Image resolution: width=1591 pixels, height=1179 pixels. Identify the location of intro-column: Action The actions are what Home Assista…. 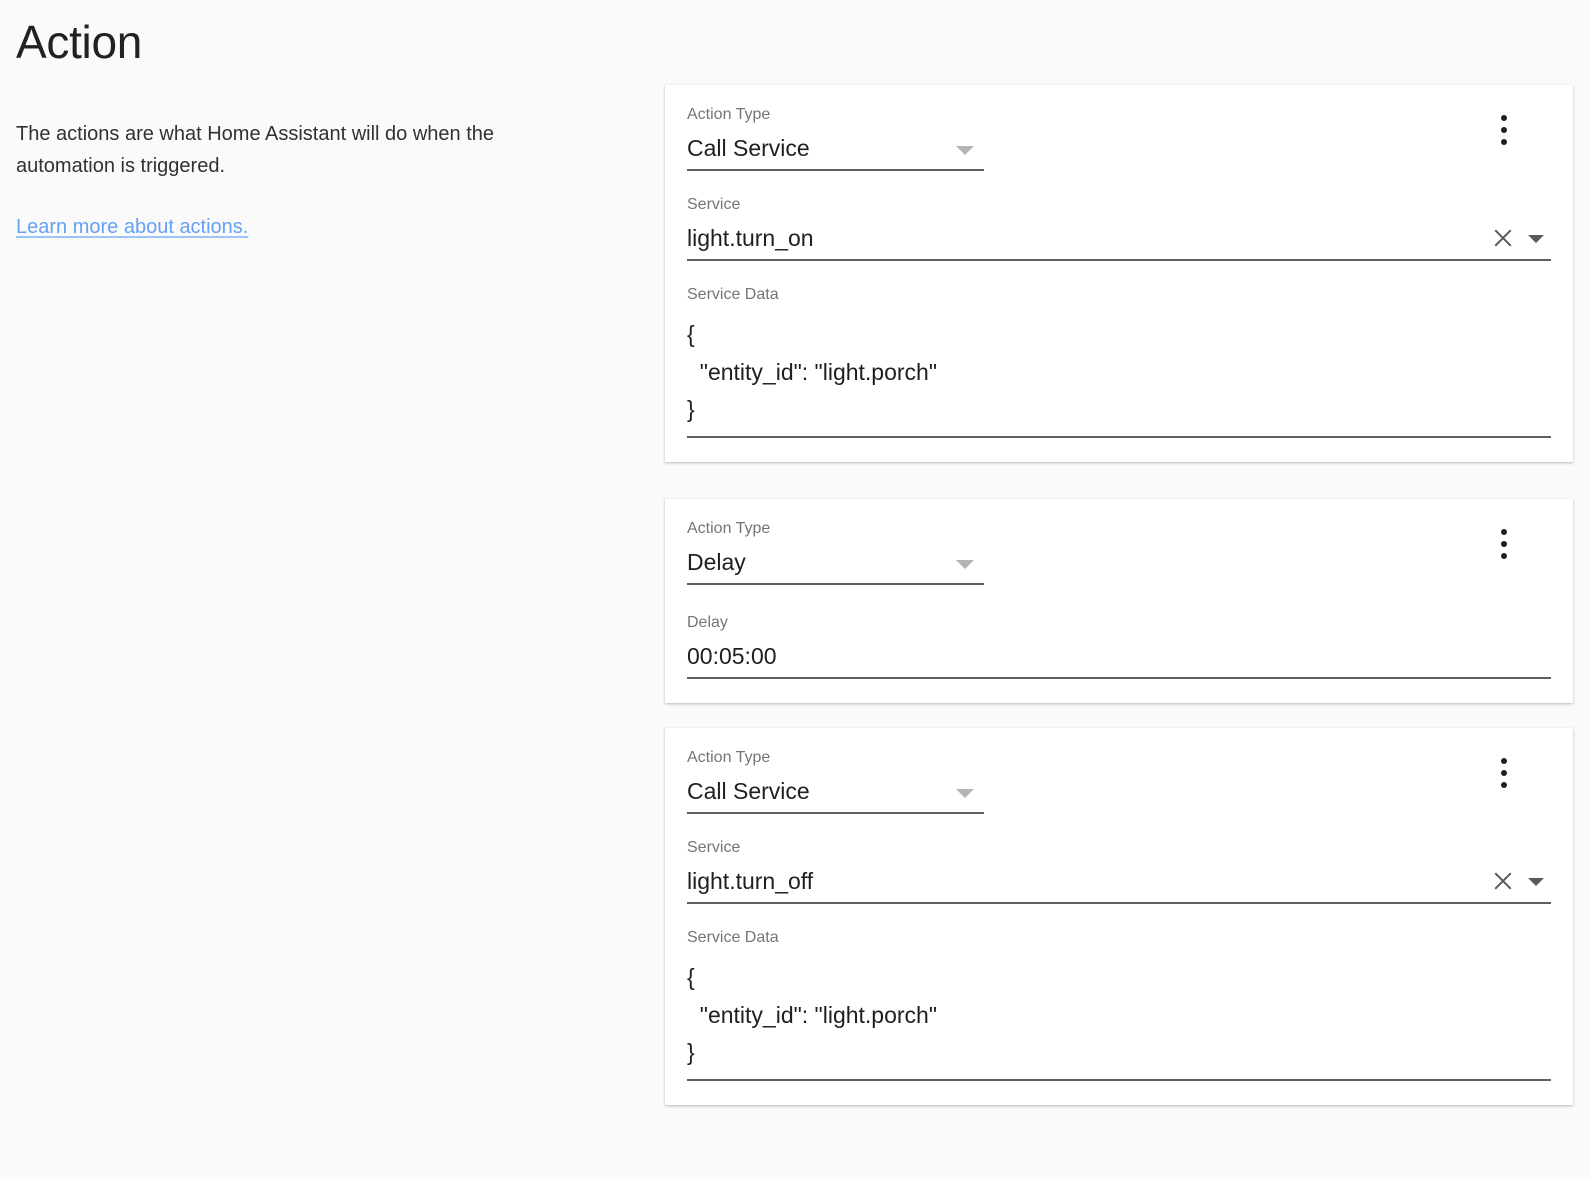
(320, 119).